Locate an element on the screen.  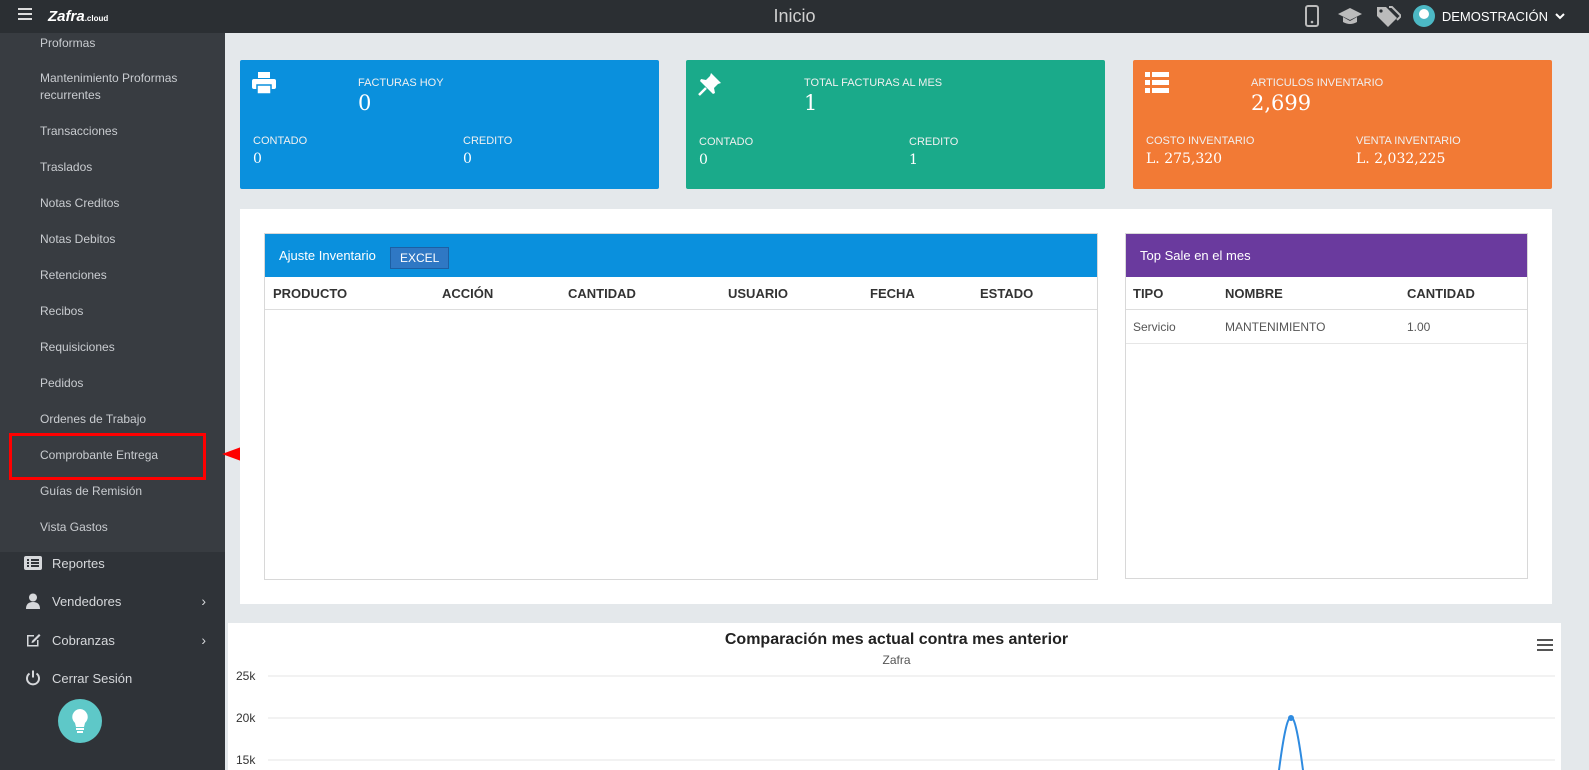
sidebar-item-mantenimiento-proformas: Mantenimiento Proformas recurrentes is located at coordinates (125, 87).